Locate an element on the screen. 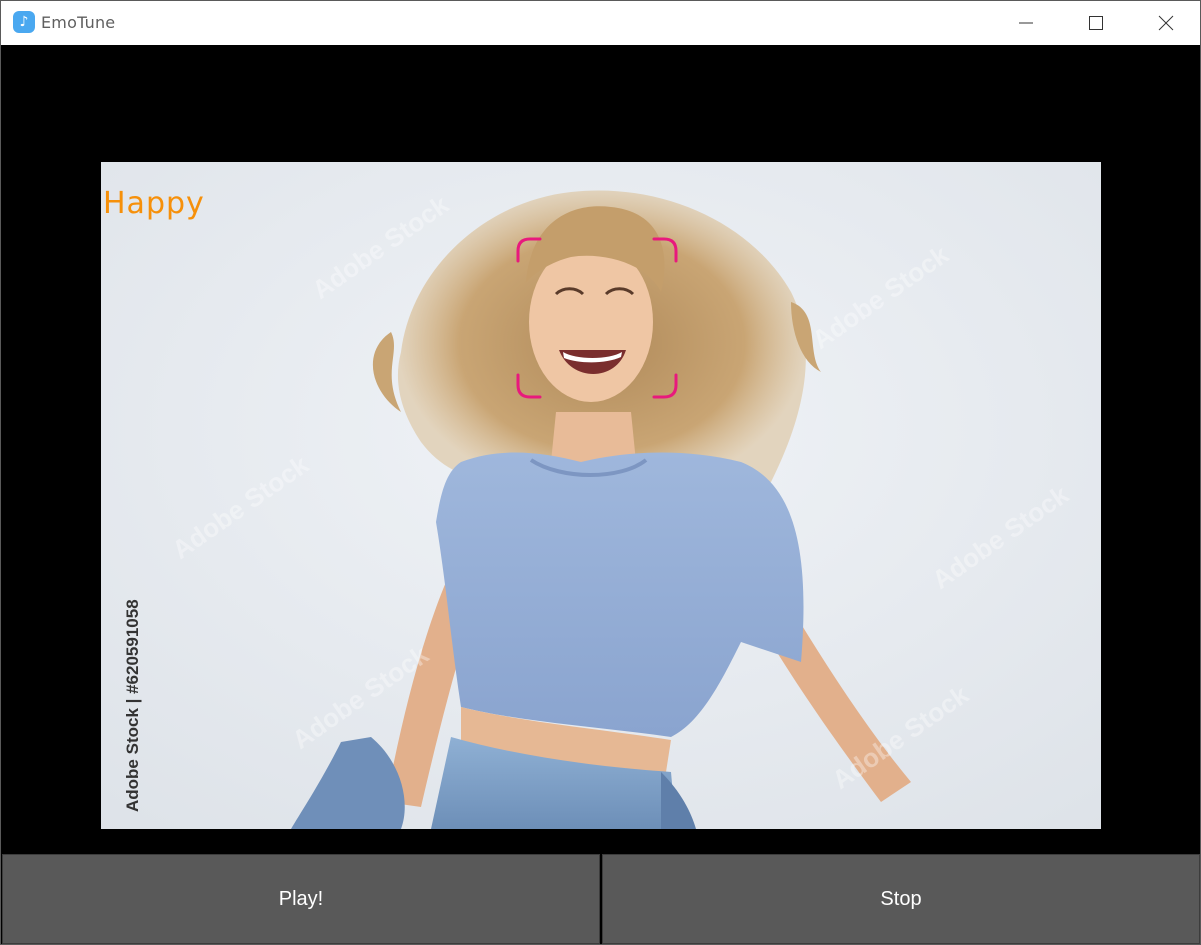 Image resolution: width=1201 pixels, height=945 pixels. close-icon is located at coordinates (1166, 23).